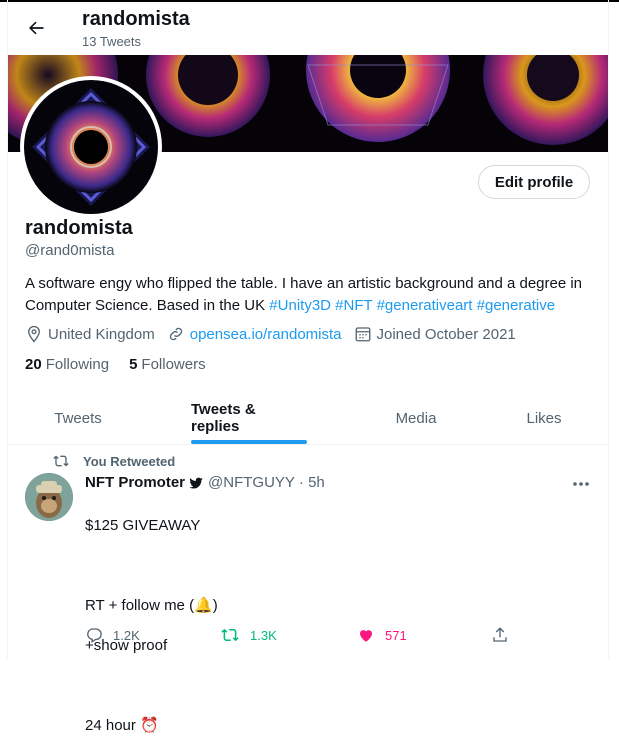 This screenshot has height=756, width=619. What do you see at coordinates (34, 334) in the screenshot?
I see `location-pin-icon` at bounding box center [34, 334].